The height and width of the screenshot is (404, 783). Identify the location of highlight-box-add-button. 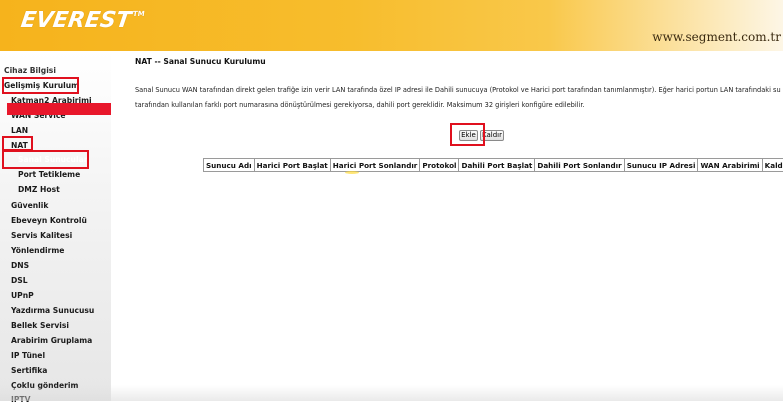
(467, 134).